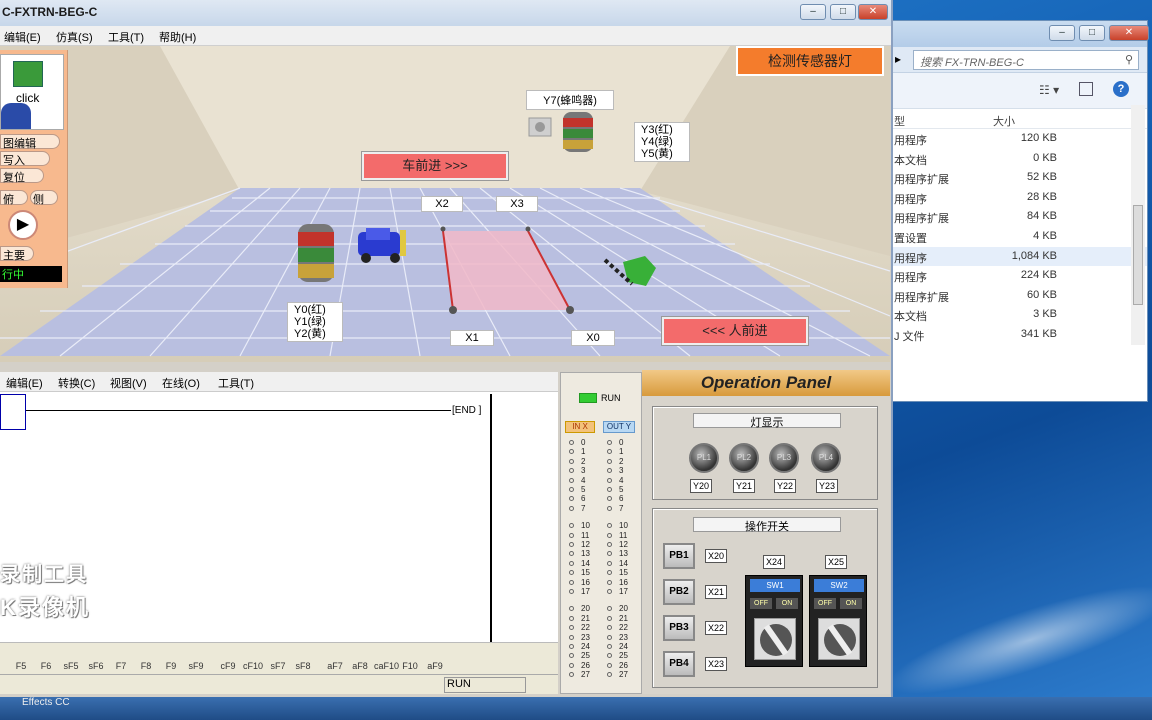 Image resolution: width=1152 pixels, height=720 pixels. Describe the element at coordinates (1019, 315) in the screenshot. I see `list-item: 本文档 3 KB` at that location.